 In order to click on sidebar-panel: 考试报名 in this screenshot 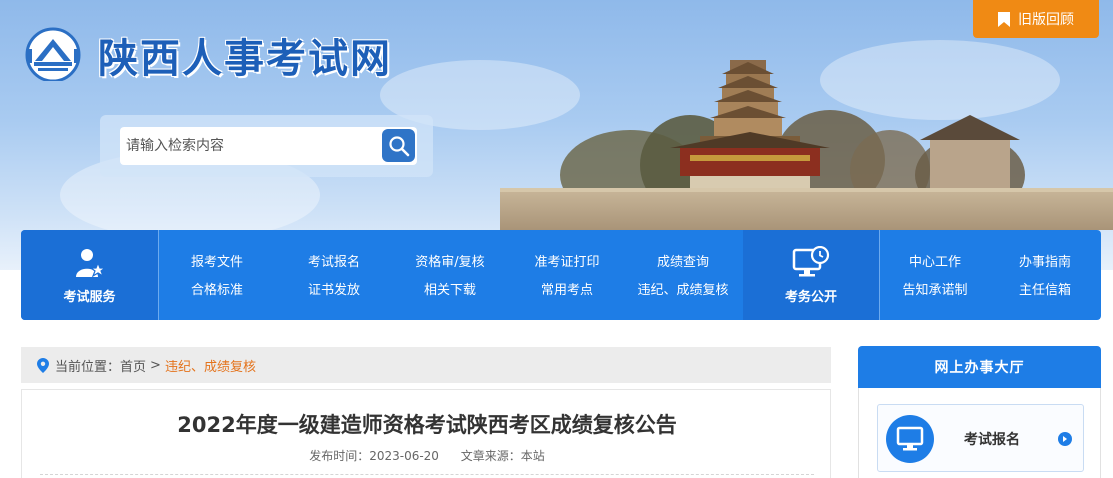, I will do `click(979, 433)`.